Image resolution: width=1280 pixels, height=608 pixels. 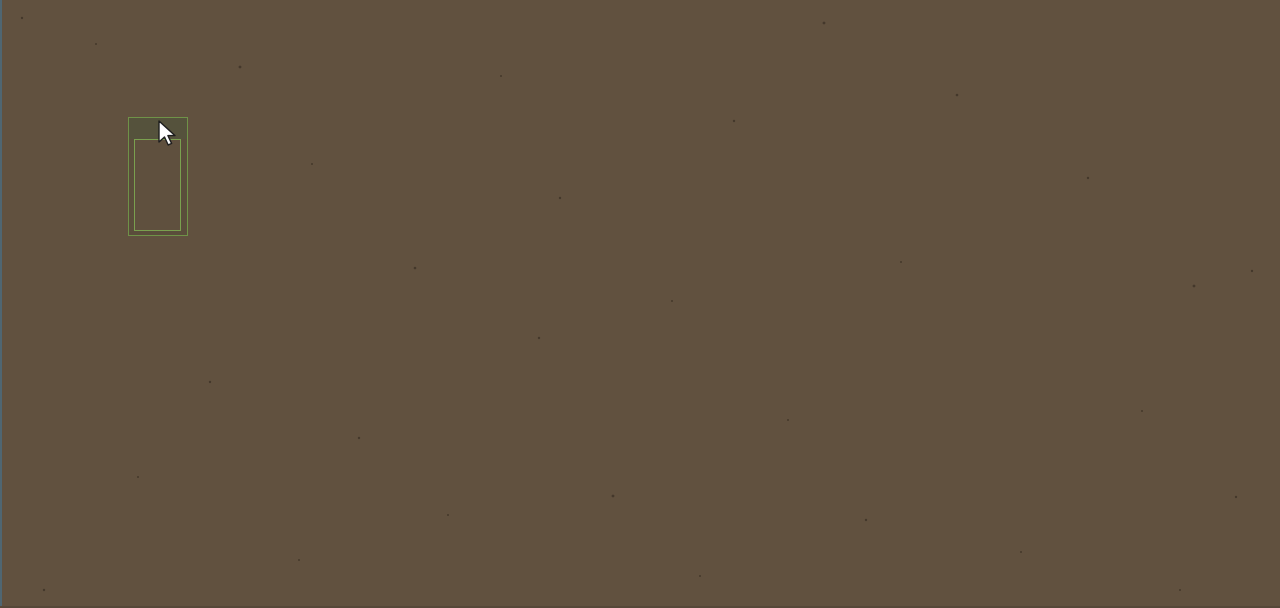 I want to click on left-window-edge, so click(x=1, y=304).